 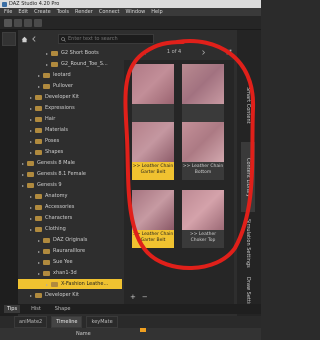 I want to click on tree-item-label: Poses, so click(x=52, y=141).